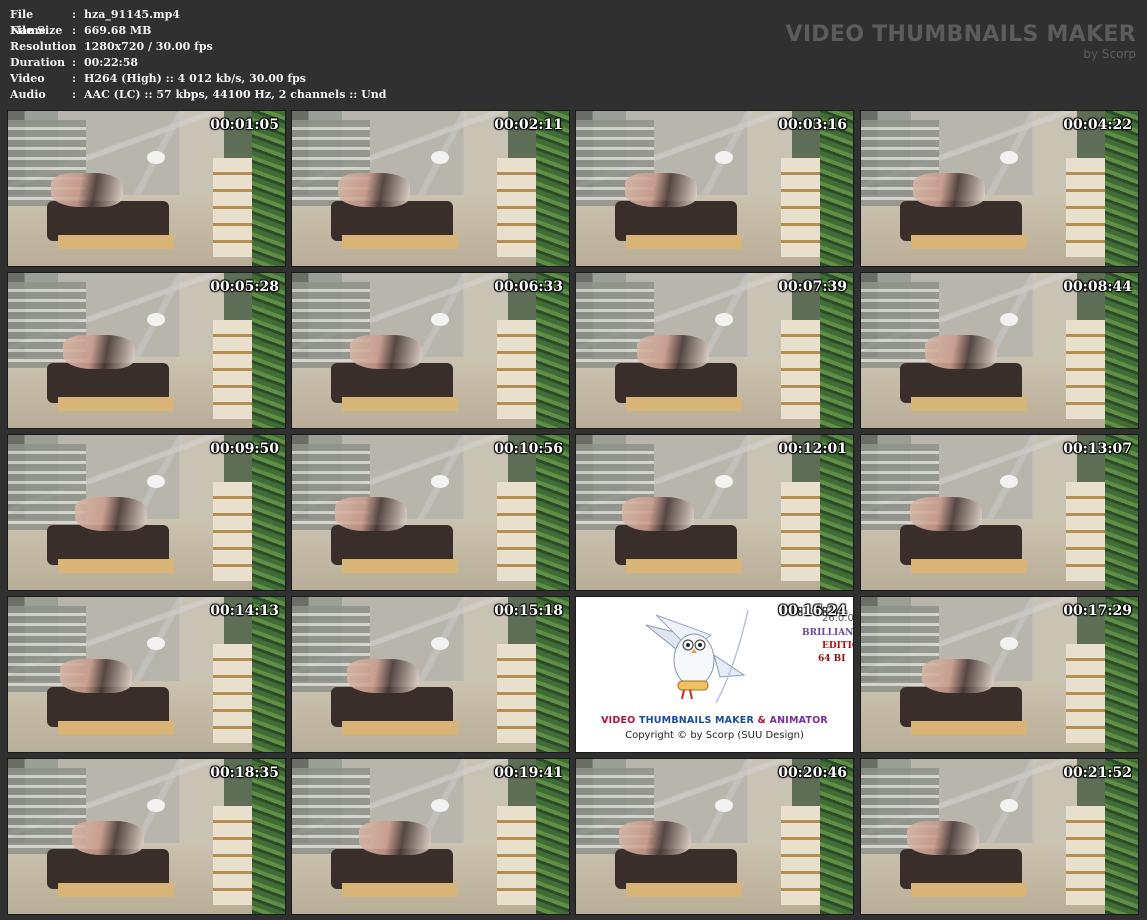 The image size is (1147, 920). Describe the element at coordinates (999, 188) in the screenshot. I see `video-thumbnail: 00:04:22` at that location.